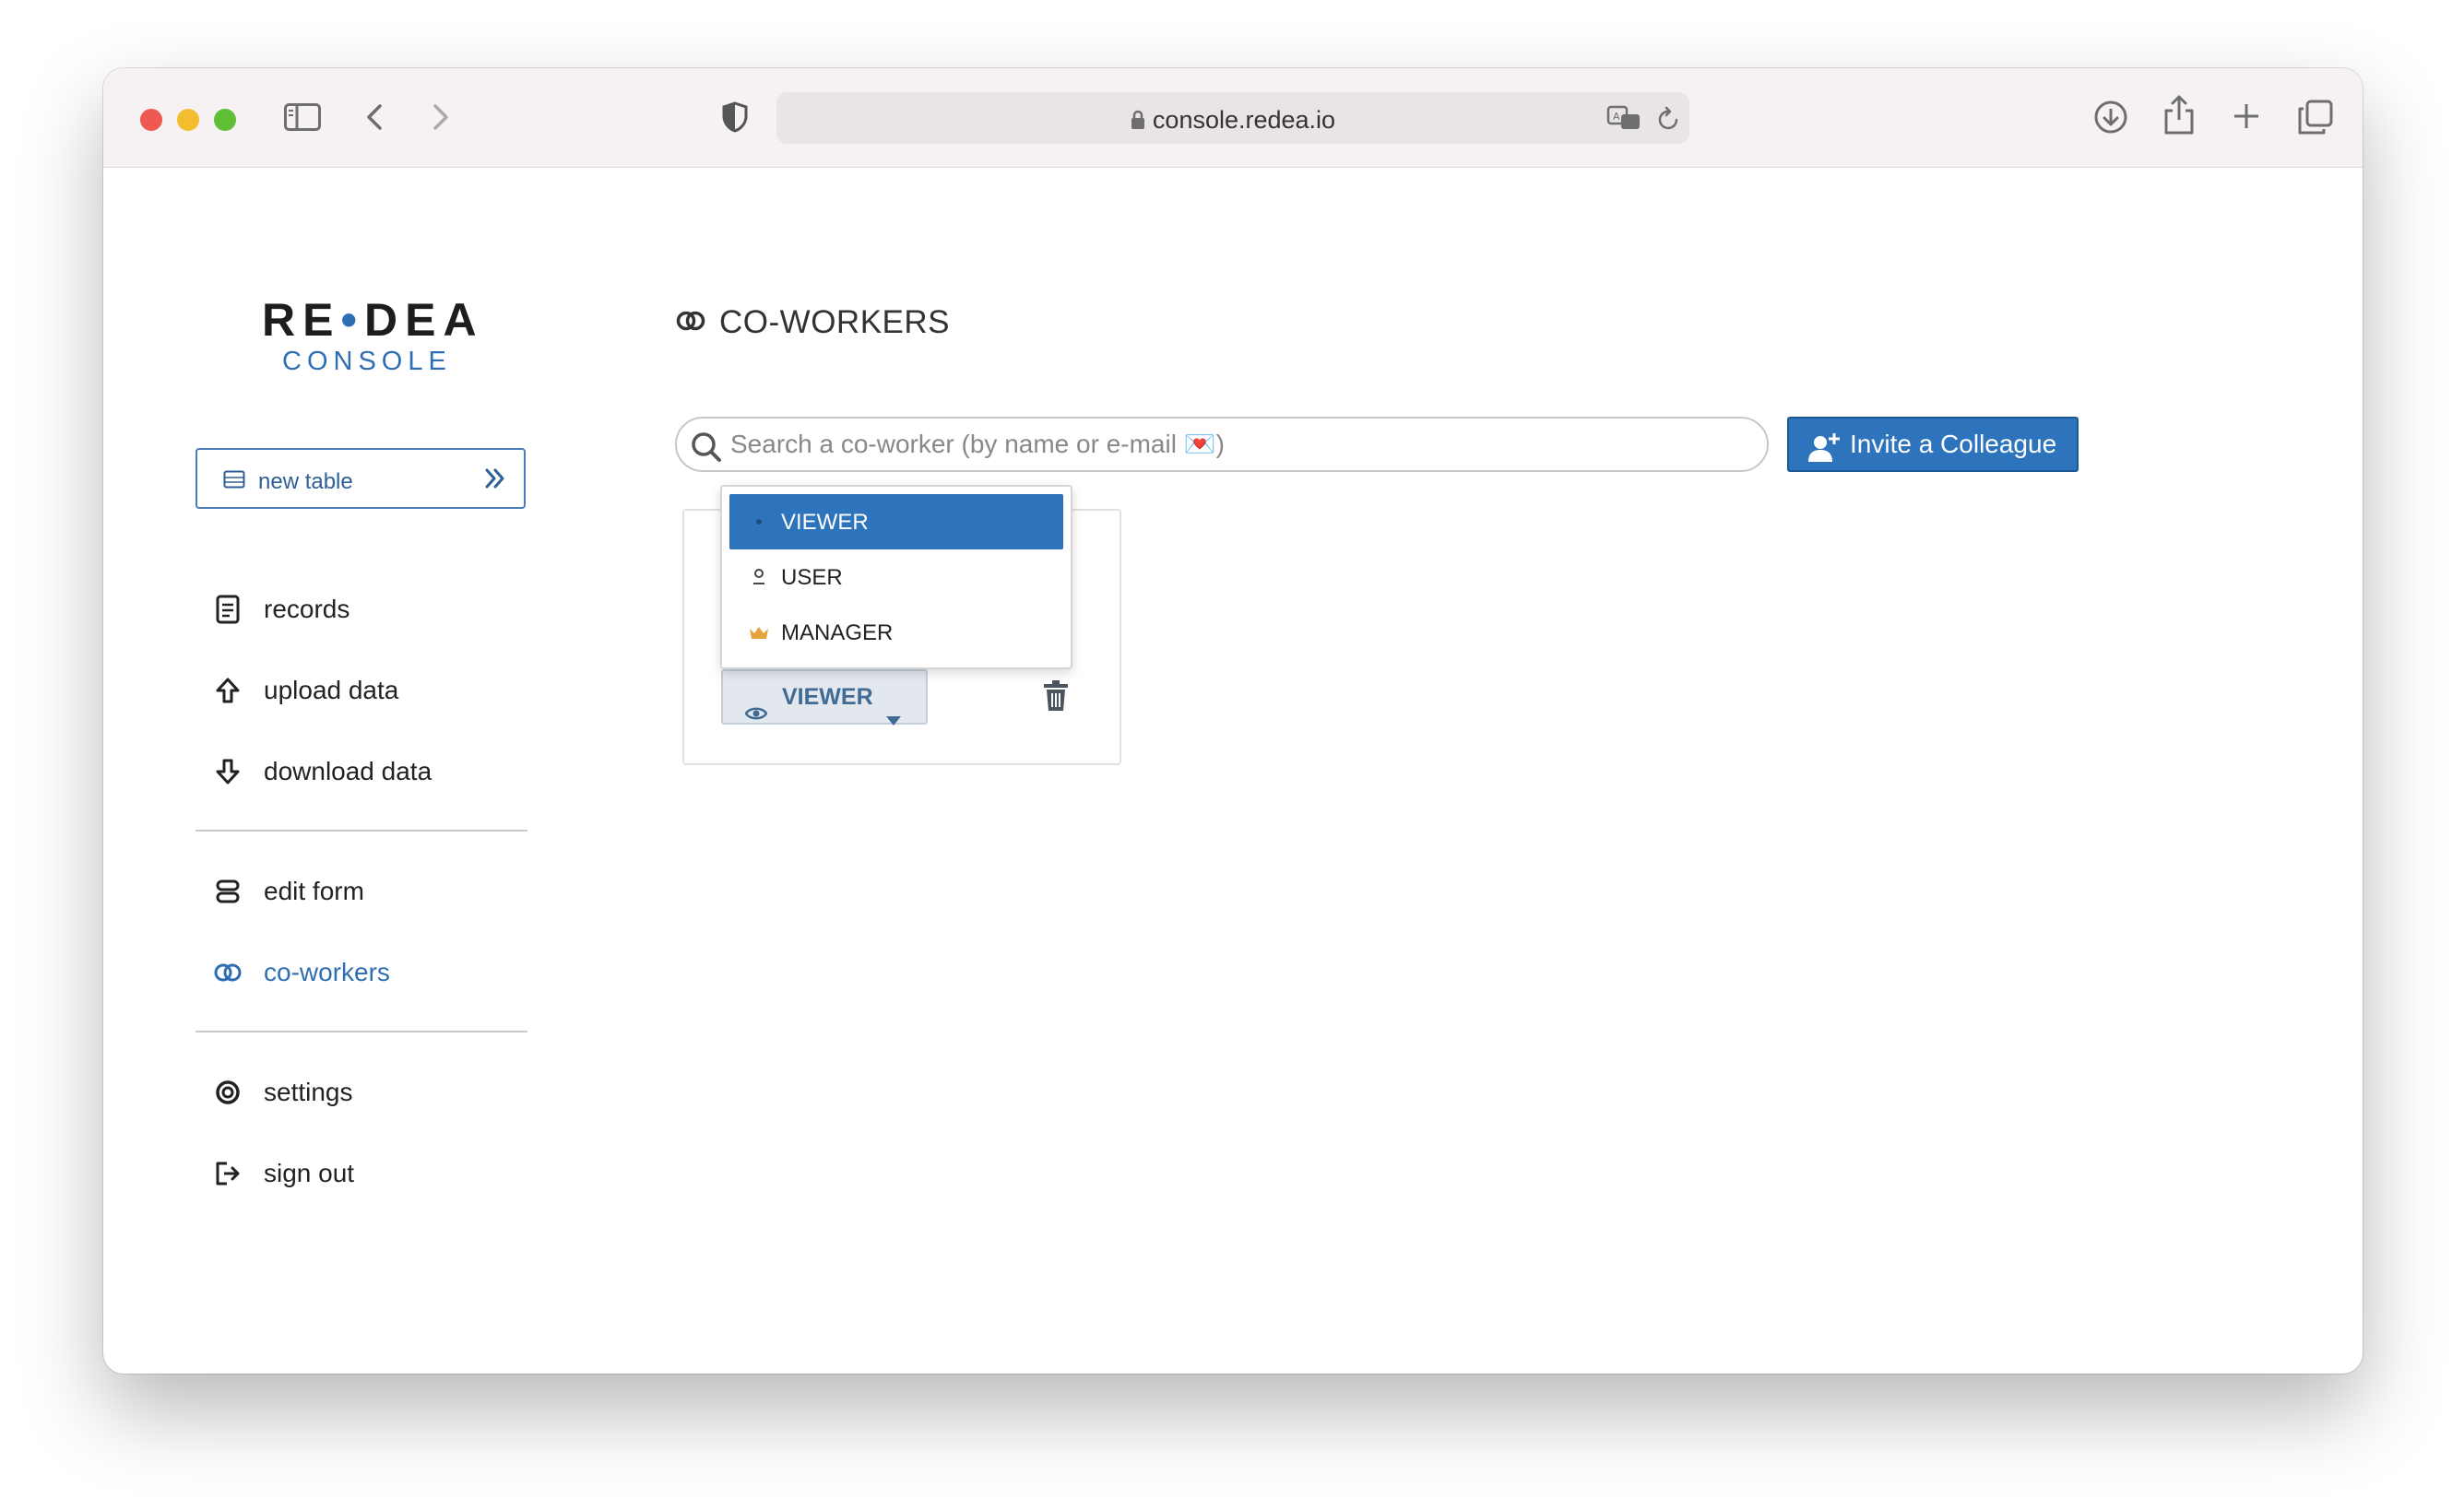 This screenshot has height=1510, width=2464. Describe the element at coordinates (283, 1173) in the screenshot. I see `sidebar-item-sign-out: sign out` at that location.